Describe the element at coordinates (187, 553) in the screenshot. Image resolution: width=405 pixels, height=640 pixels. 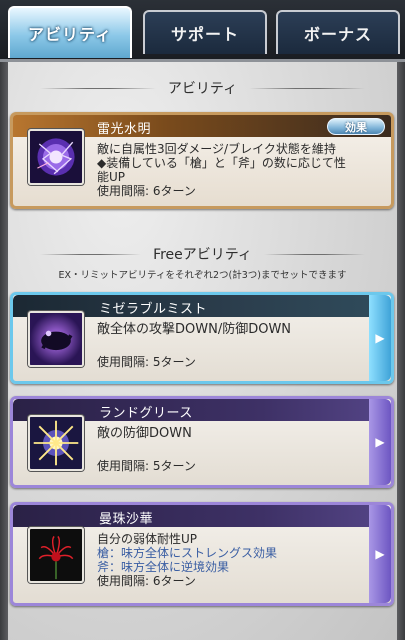
I see `free-ability-sub-effect: 槍：味方全体にストレングス効果` at that location.